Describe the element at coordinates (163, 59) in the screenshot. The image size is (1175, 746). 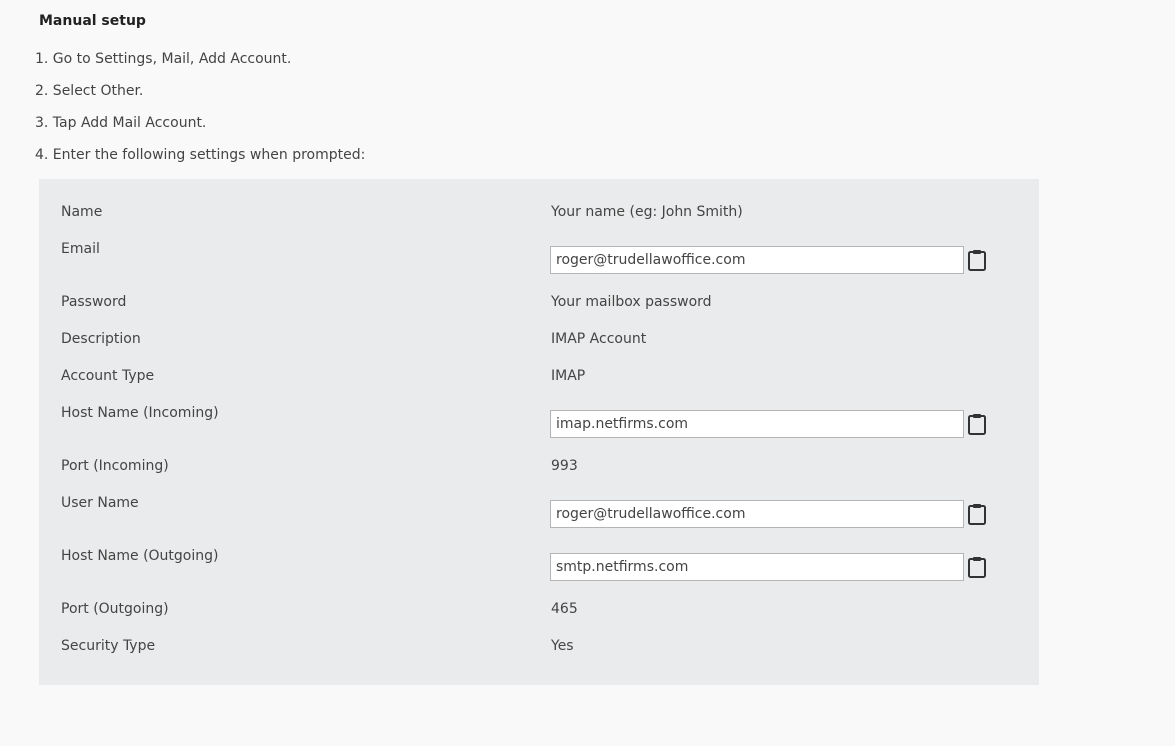
I see `setup-step-1: 1. Go to Settings, Mail, Add Account.` at that location.